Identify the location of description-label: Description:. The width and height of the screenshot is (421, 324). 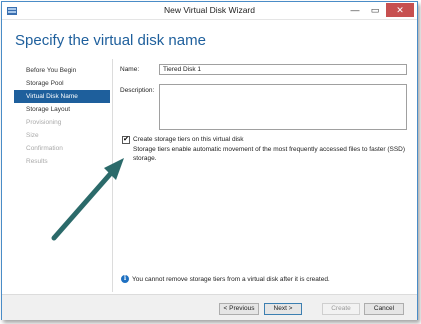
(137, 90).